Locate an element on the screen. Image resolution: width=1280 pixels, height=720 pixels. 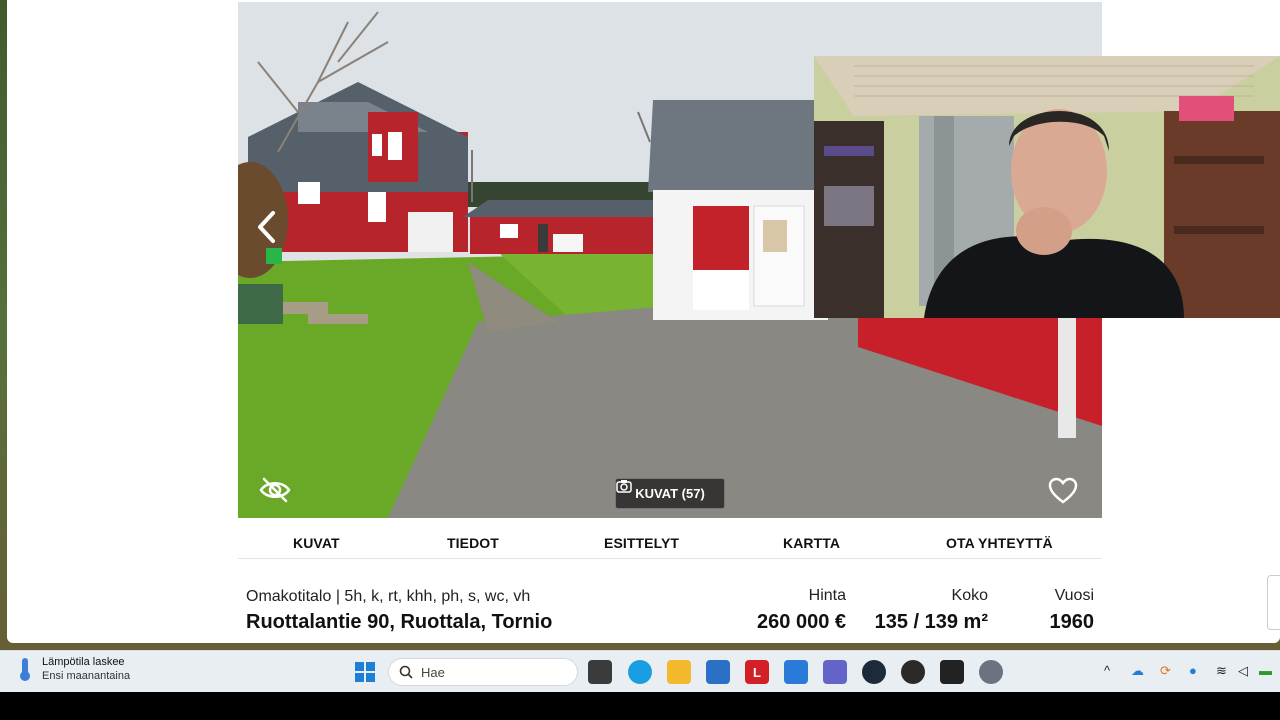
store-icon is located at coordinates (718, 672).